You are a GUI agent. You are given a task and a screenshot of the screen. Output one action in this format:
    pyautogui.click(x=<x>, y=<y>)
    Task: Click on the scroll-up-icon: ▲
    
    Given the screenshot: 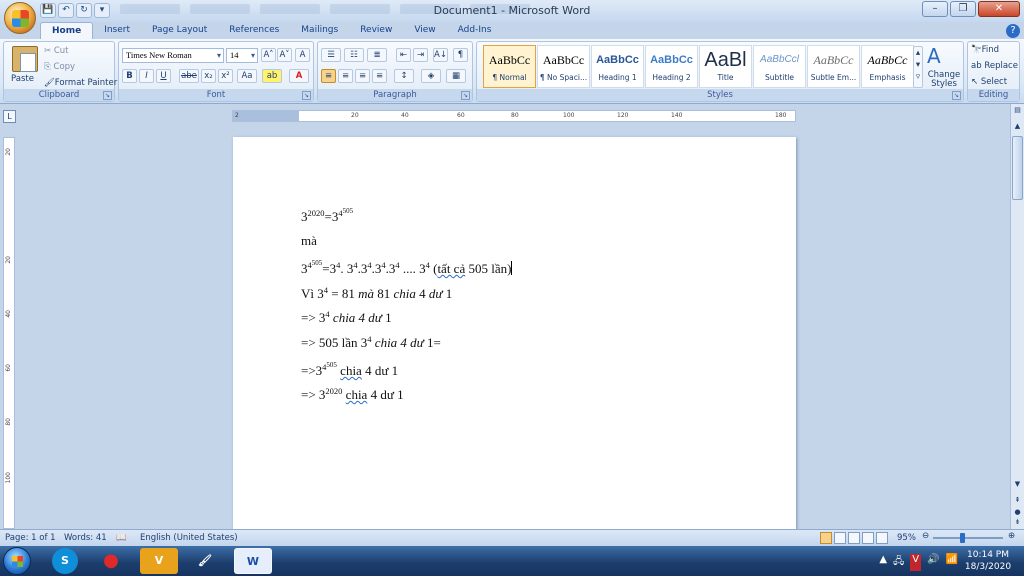 What is the action you would take?
    pyautogui.click(x=1017, y=128)
    